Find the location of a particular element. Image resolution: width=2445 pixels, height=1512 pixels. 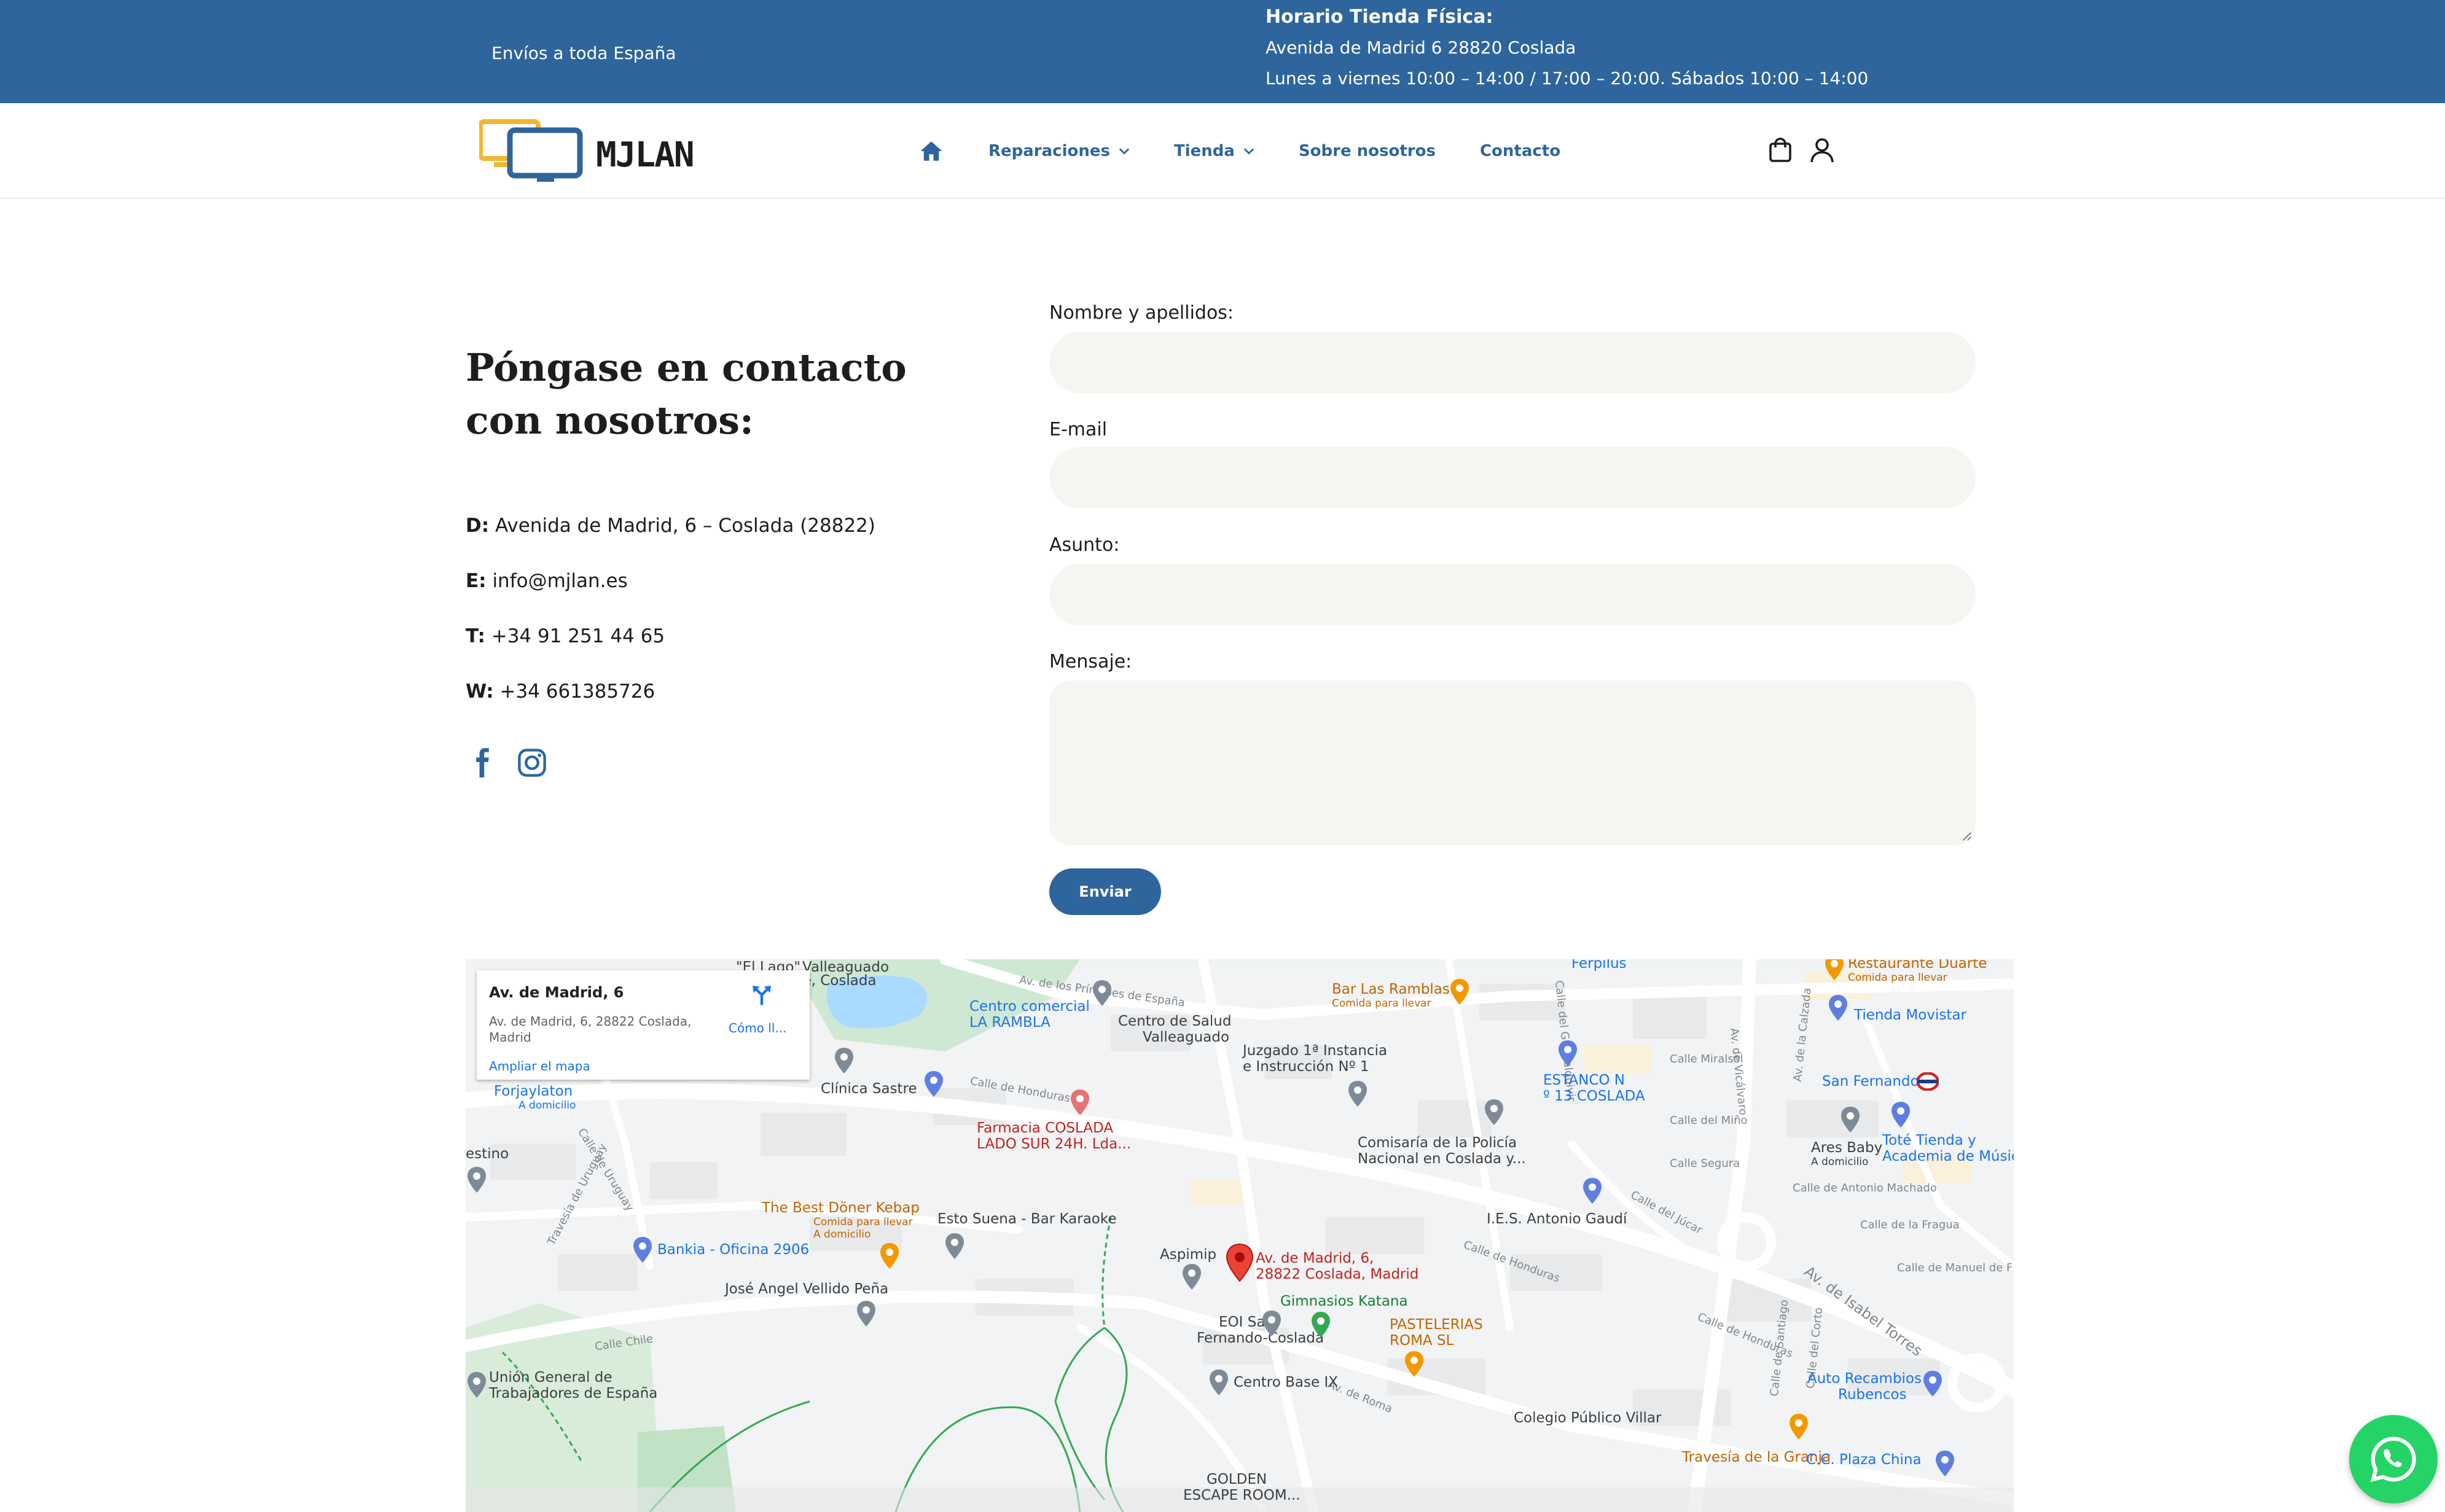

resize-grip-icon is located at coordinates (1966, 835).